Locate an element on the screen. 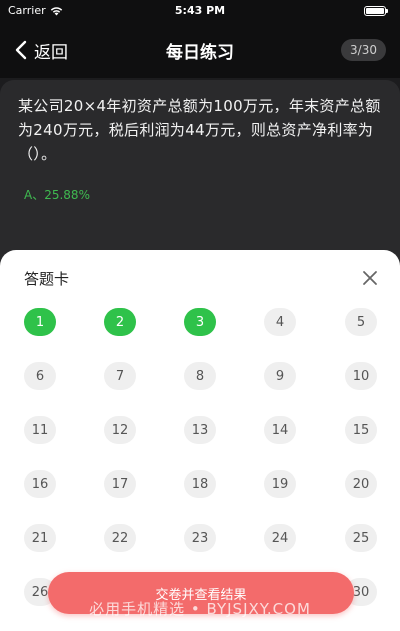  battery-level is located at coordinates (375, 11).